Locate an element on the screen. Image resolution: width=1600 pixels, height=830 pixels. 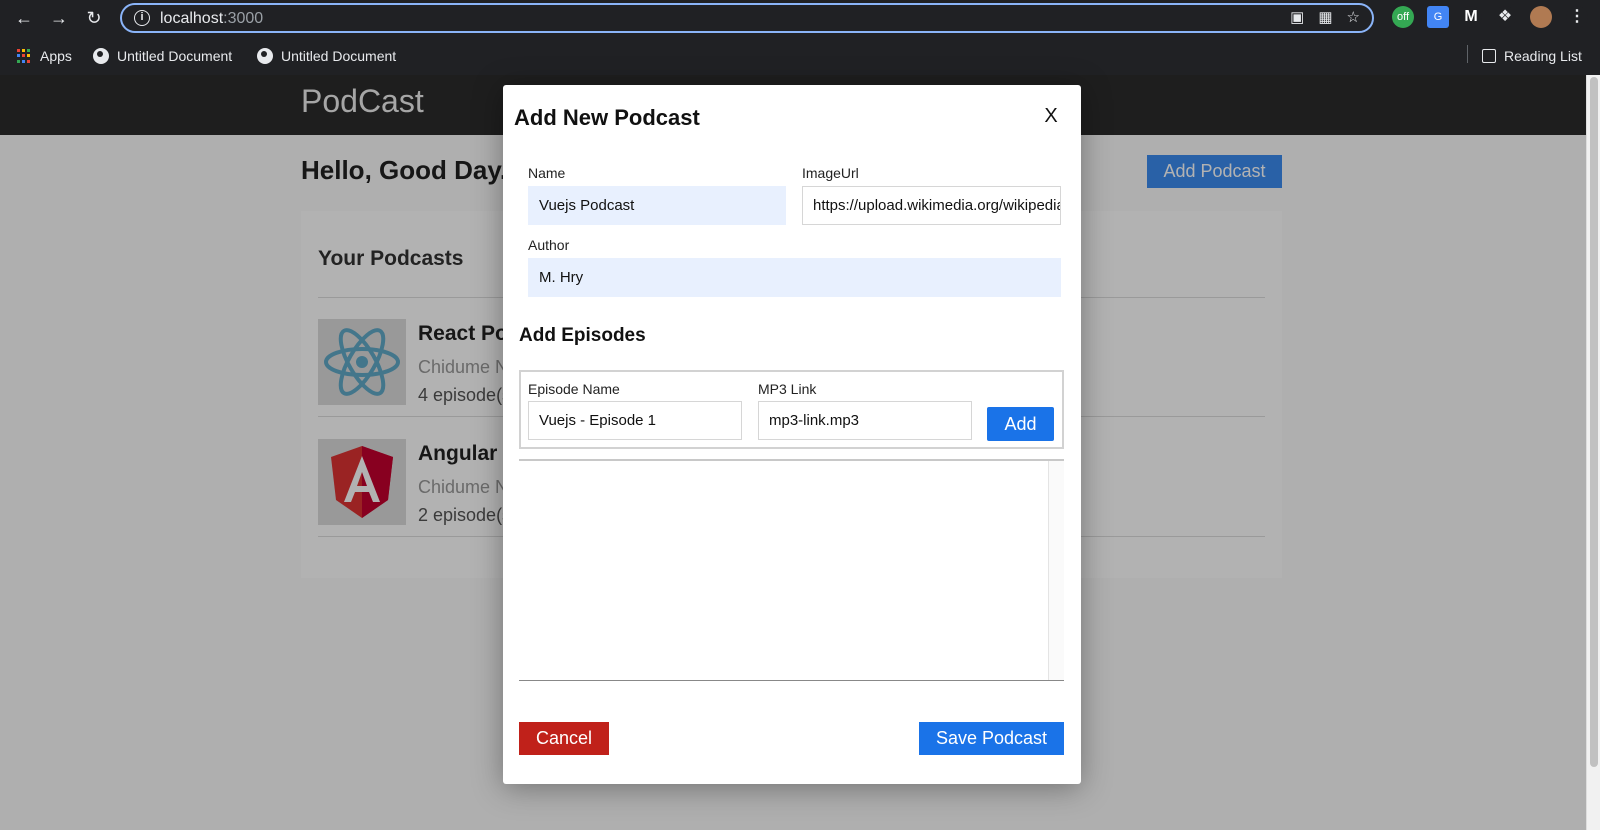
episode-list-scrollbar is located at coordinates (1056, 570).